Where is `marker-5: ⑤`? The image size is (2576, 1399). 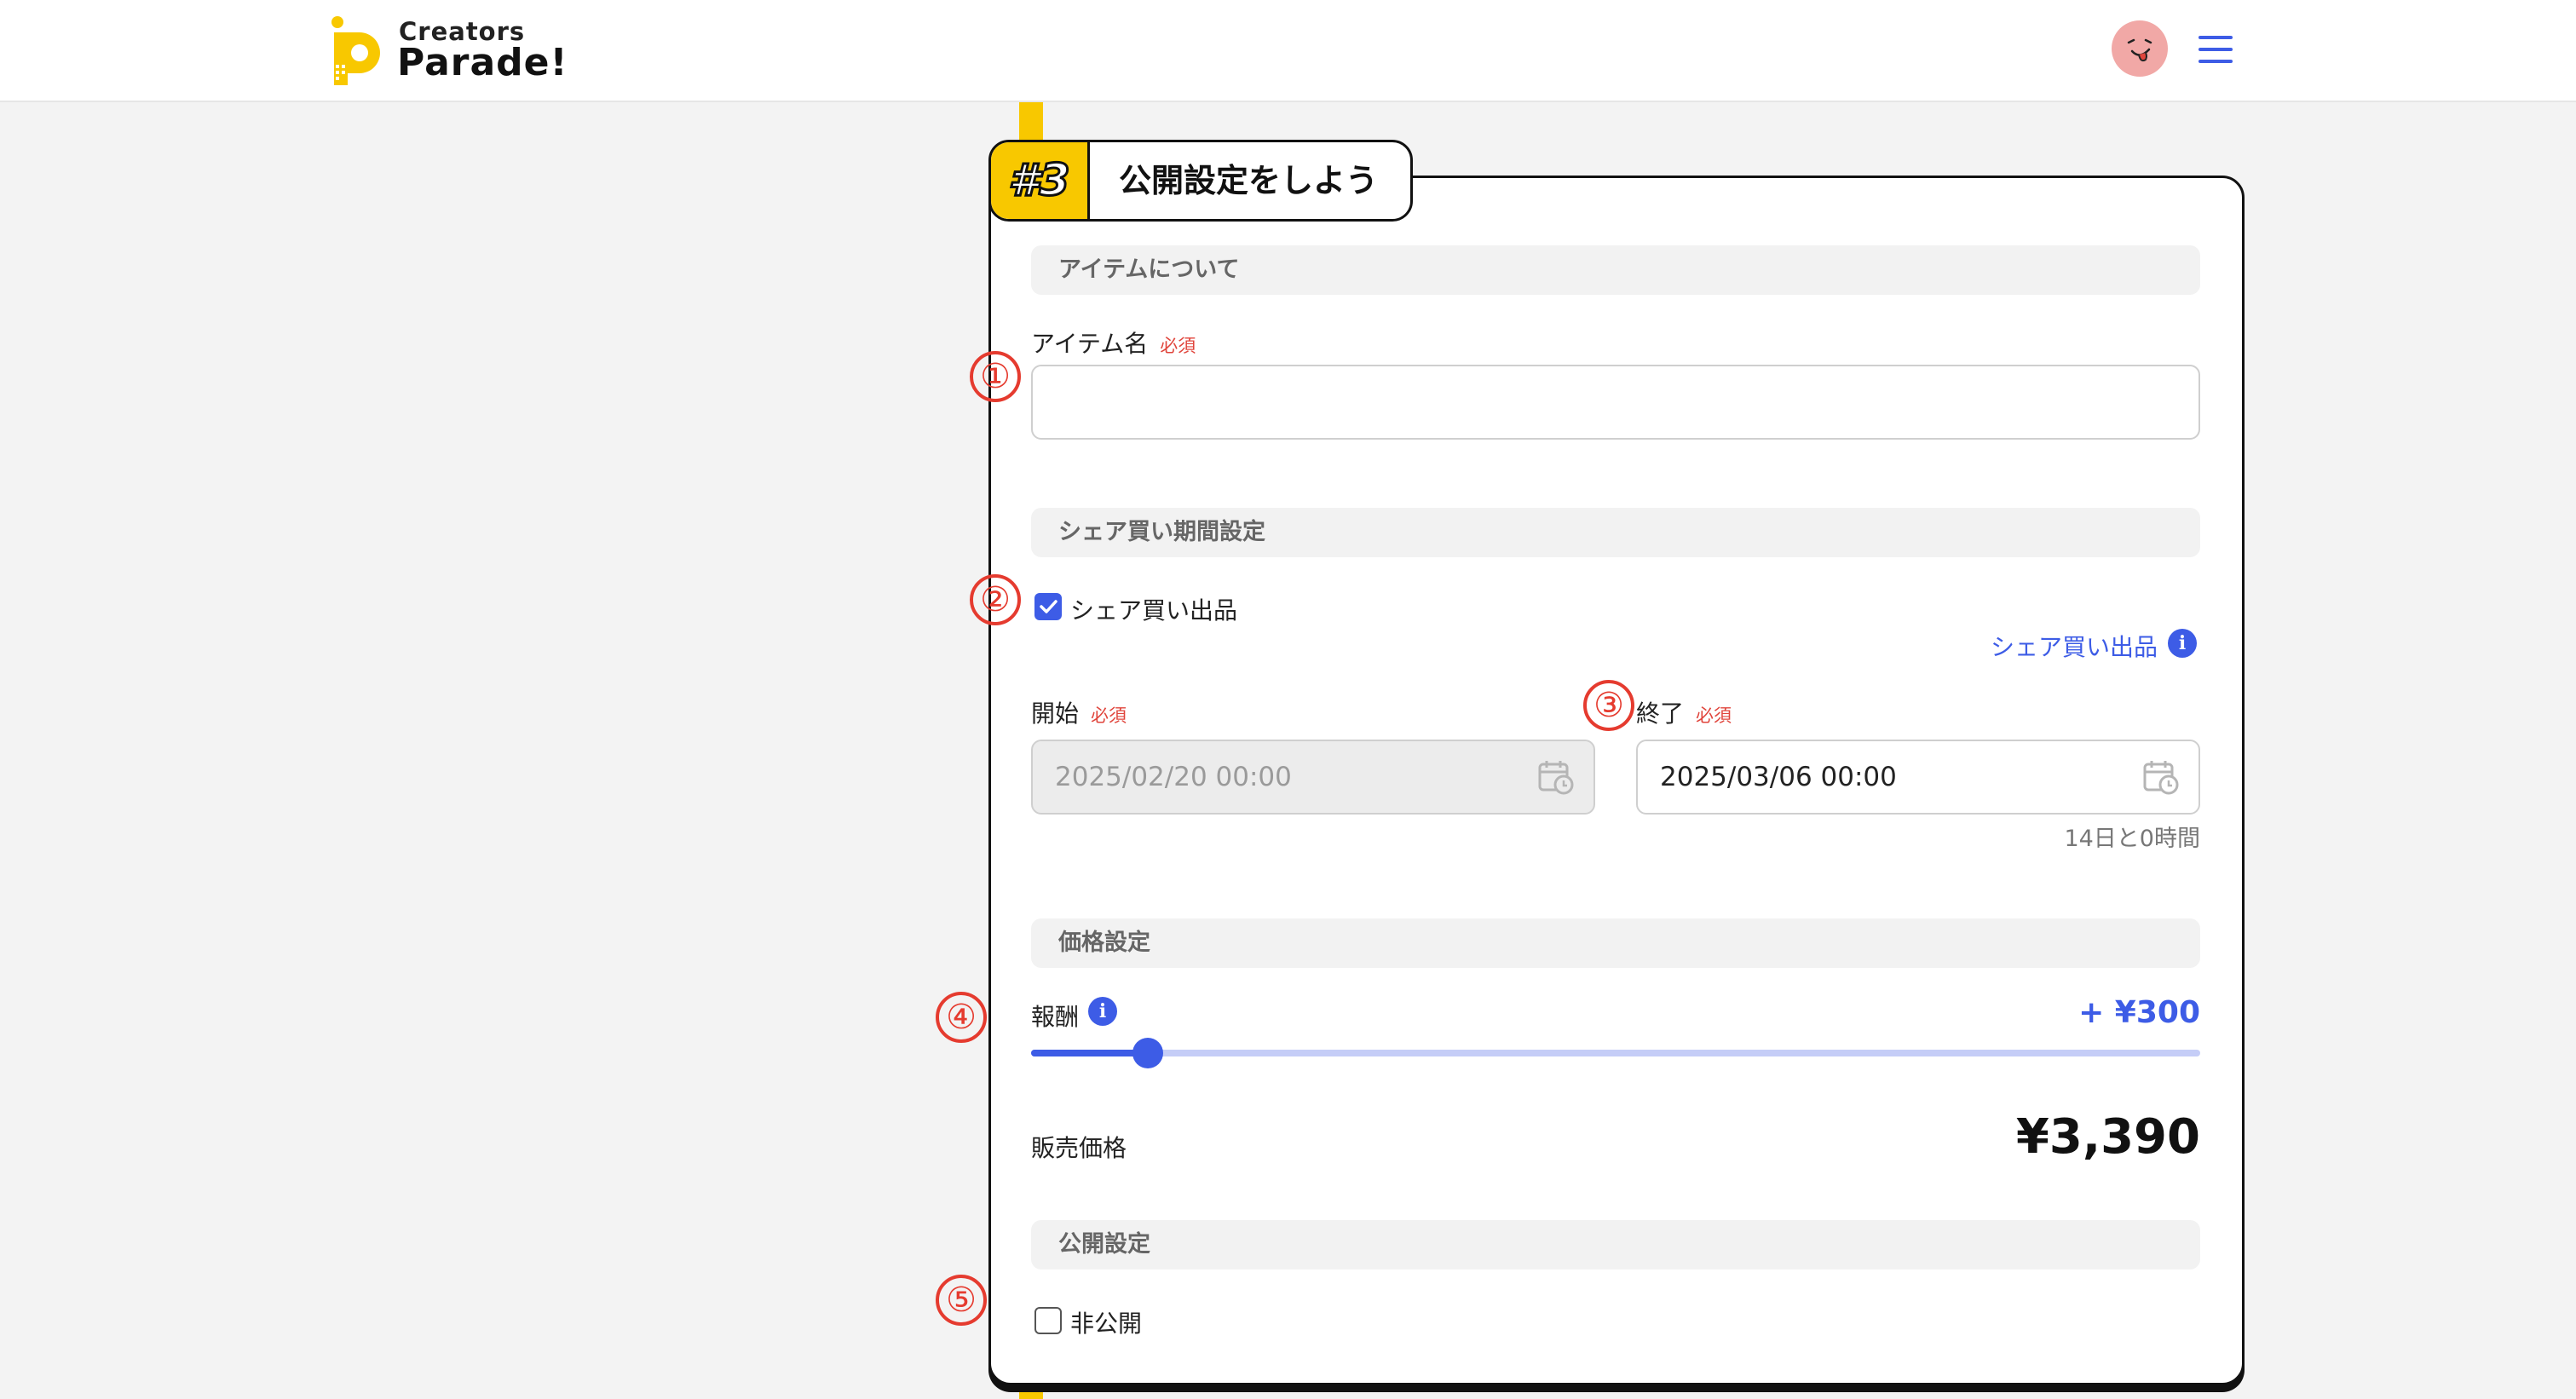 marker-5: ⑤ is located at coordinates (961, 1300).